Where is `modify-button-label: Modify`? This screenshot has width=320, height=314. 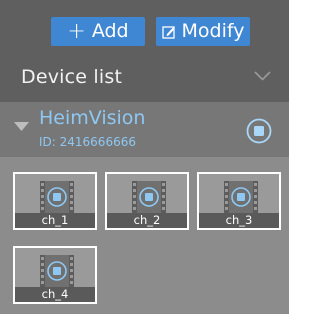
modify-button-label: Modify is located at coordinates (213, 31).